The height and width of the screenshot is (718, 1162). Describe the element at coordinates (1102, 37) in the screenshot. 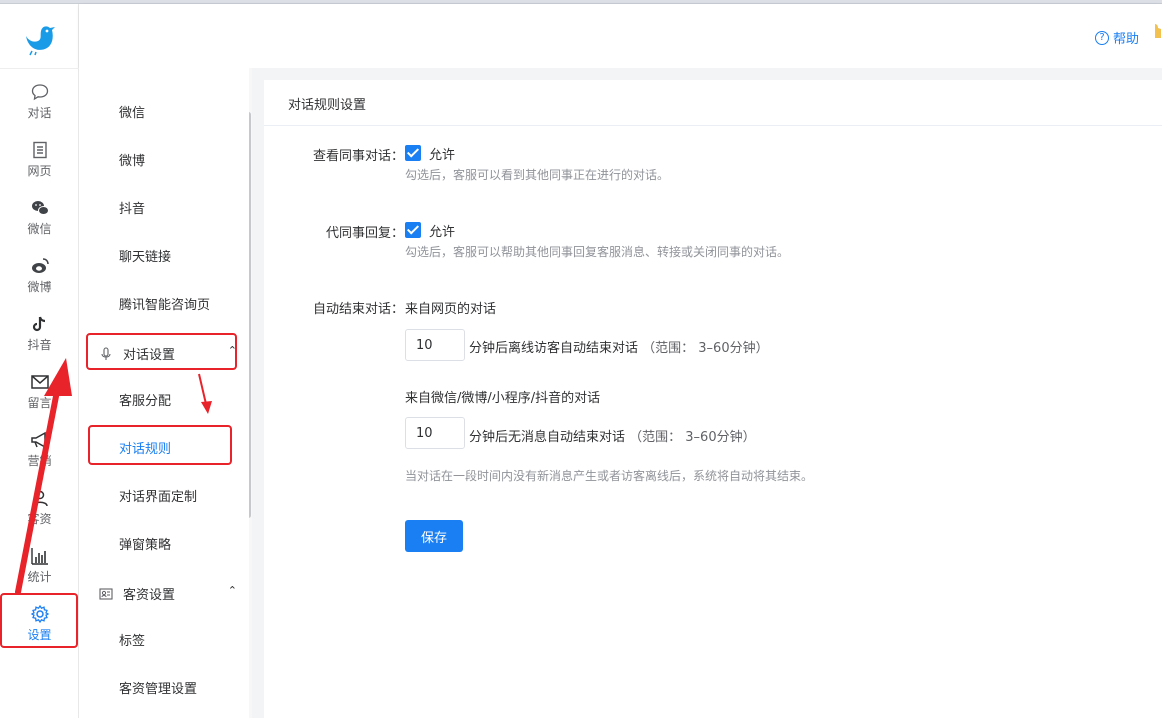

I see `question-circle-icon: ?` at that location.